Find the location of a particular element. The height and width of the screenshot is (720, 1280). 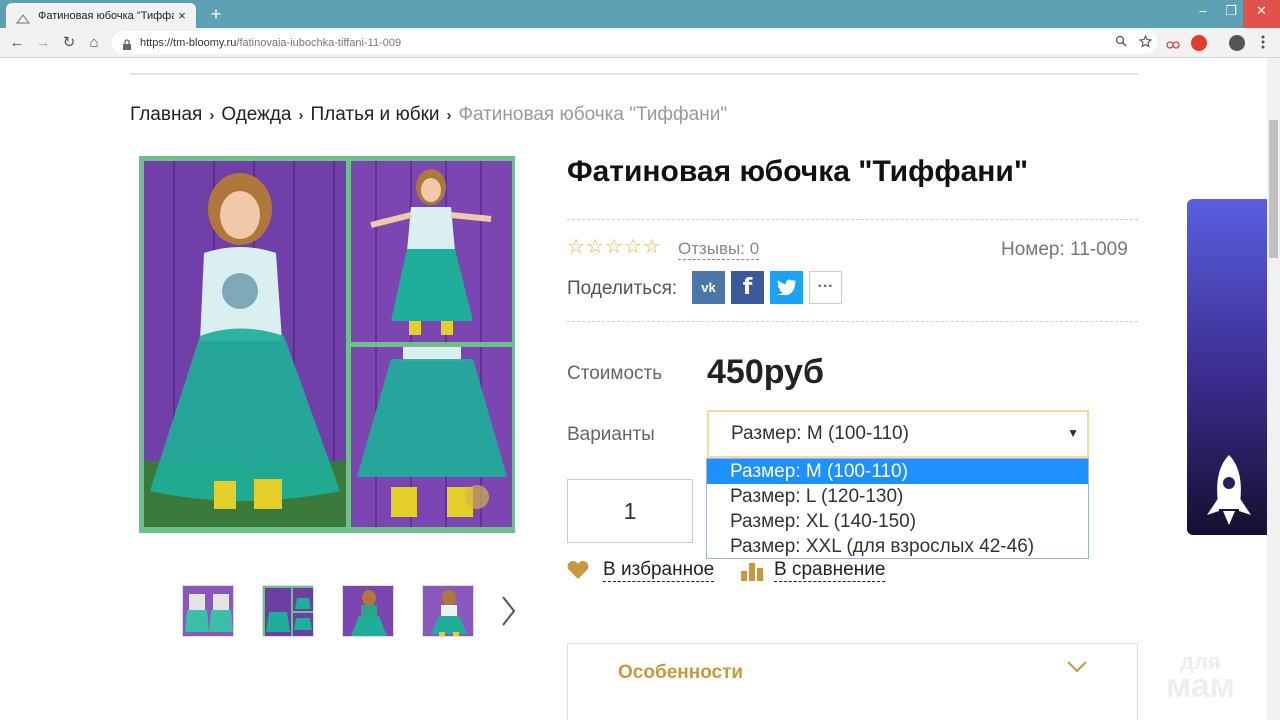

add-to-compare: В сравнение is located at coordinates (813, 570).